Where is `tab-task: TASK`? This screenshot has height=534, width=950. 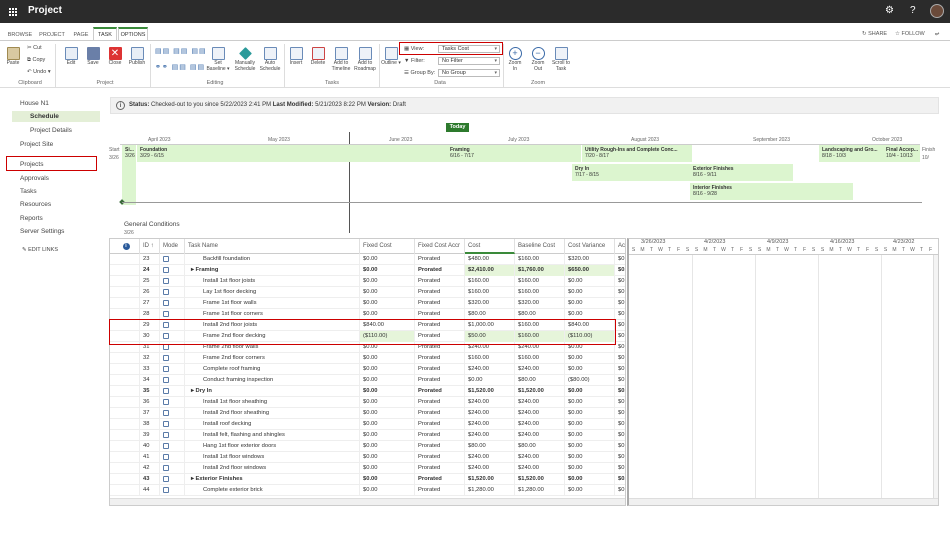
tab-task: TASK is located at coordinates (105, 33).